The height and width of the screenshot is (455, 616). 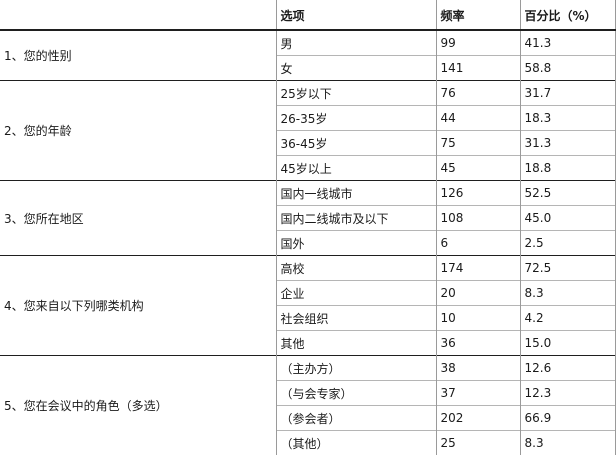 I want to click on percent-cell: 4.2, so click(x=567, y=318).